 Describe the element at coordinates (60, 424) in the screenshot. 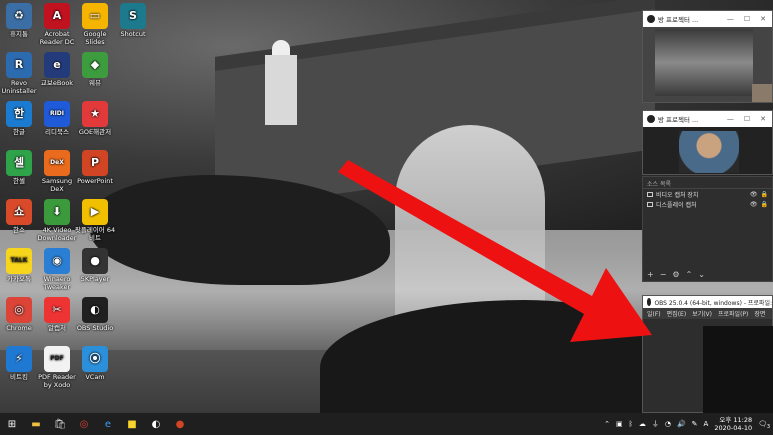

I see `store-icon: 🛍` at that location.